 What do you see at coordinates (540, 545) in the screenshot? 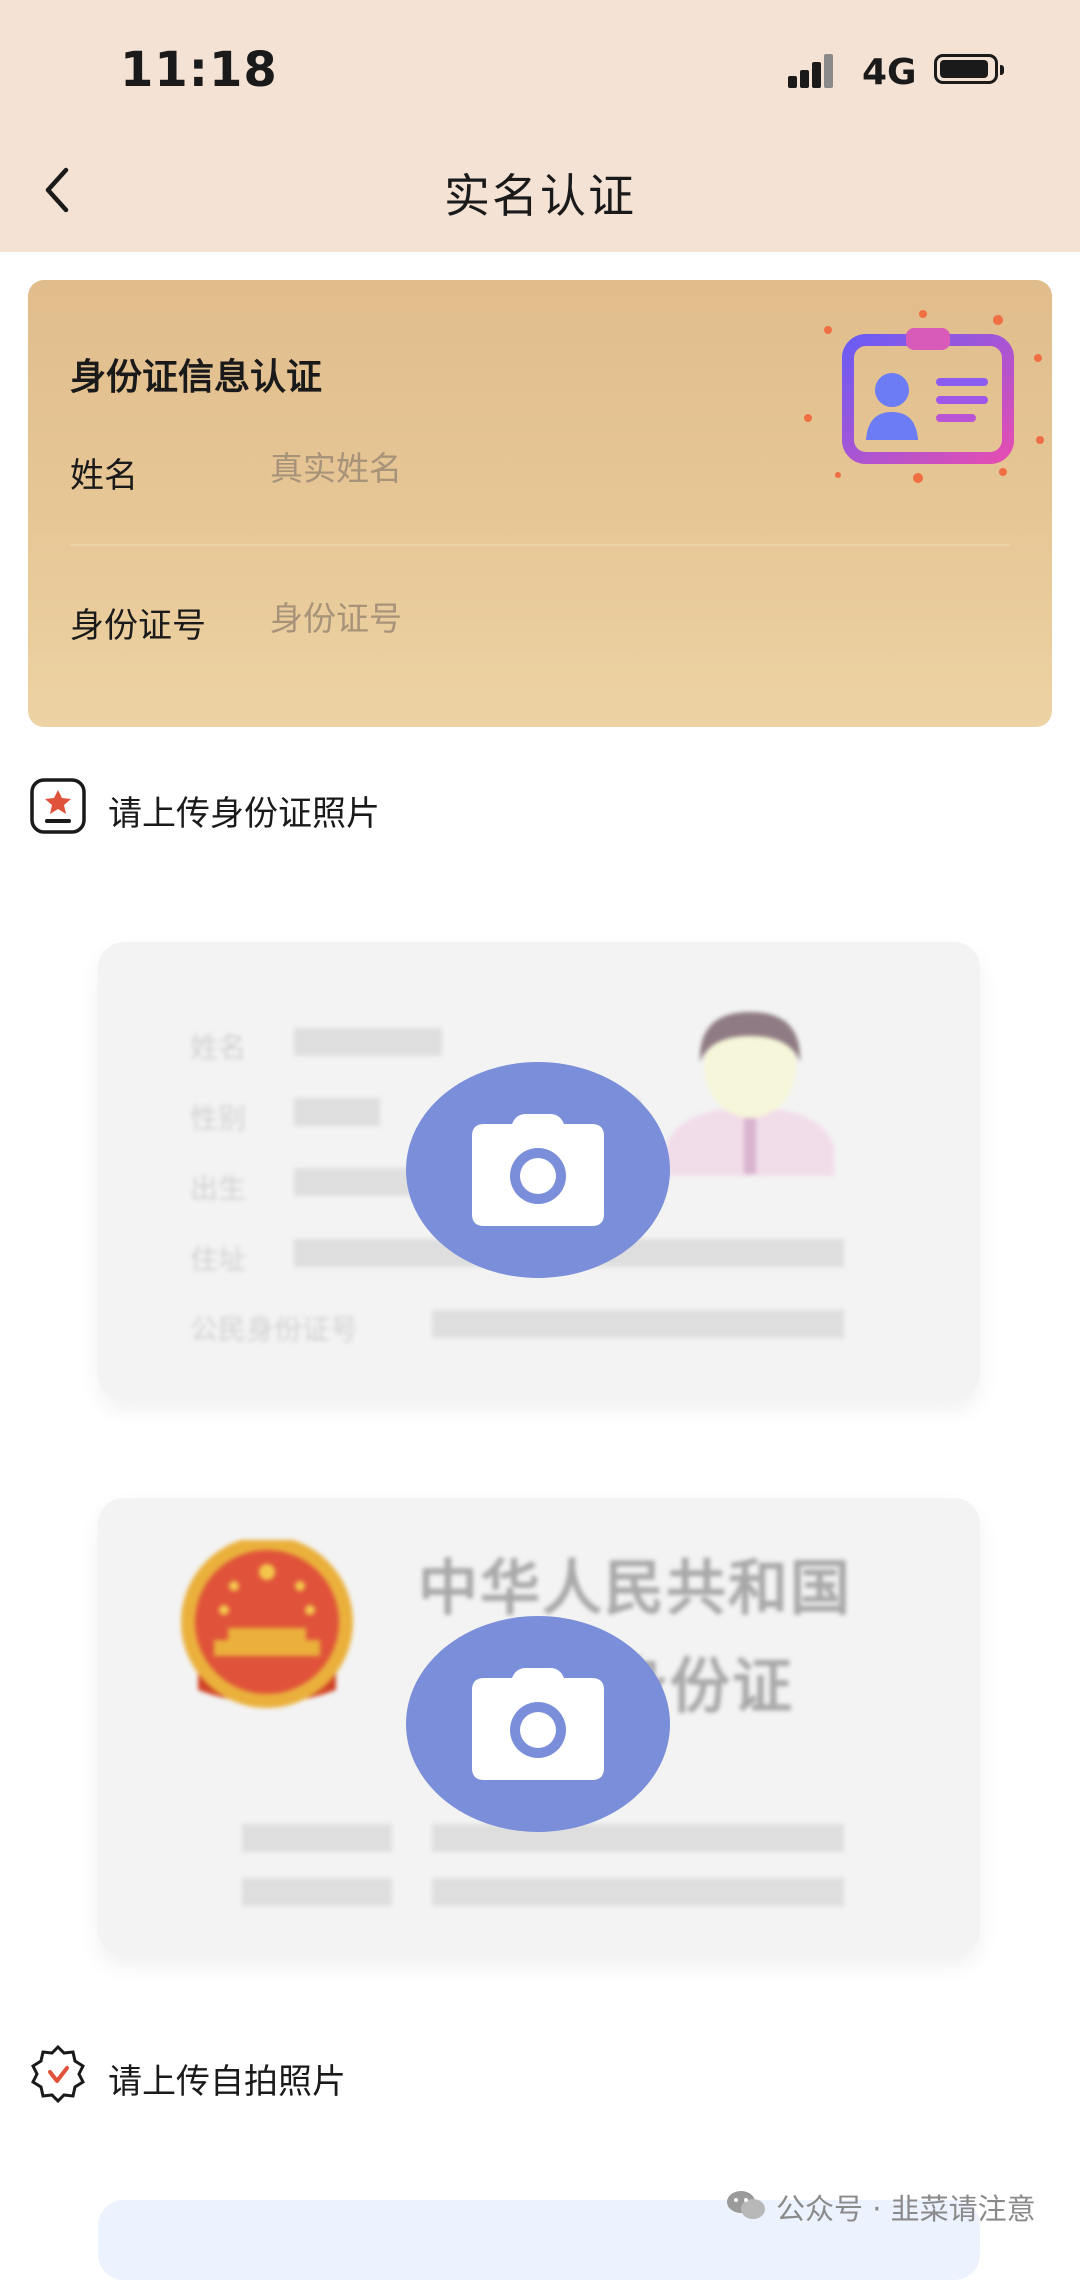
I see `form-divider` at bounding box center [540, 545].